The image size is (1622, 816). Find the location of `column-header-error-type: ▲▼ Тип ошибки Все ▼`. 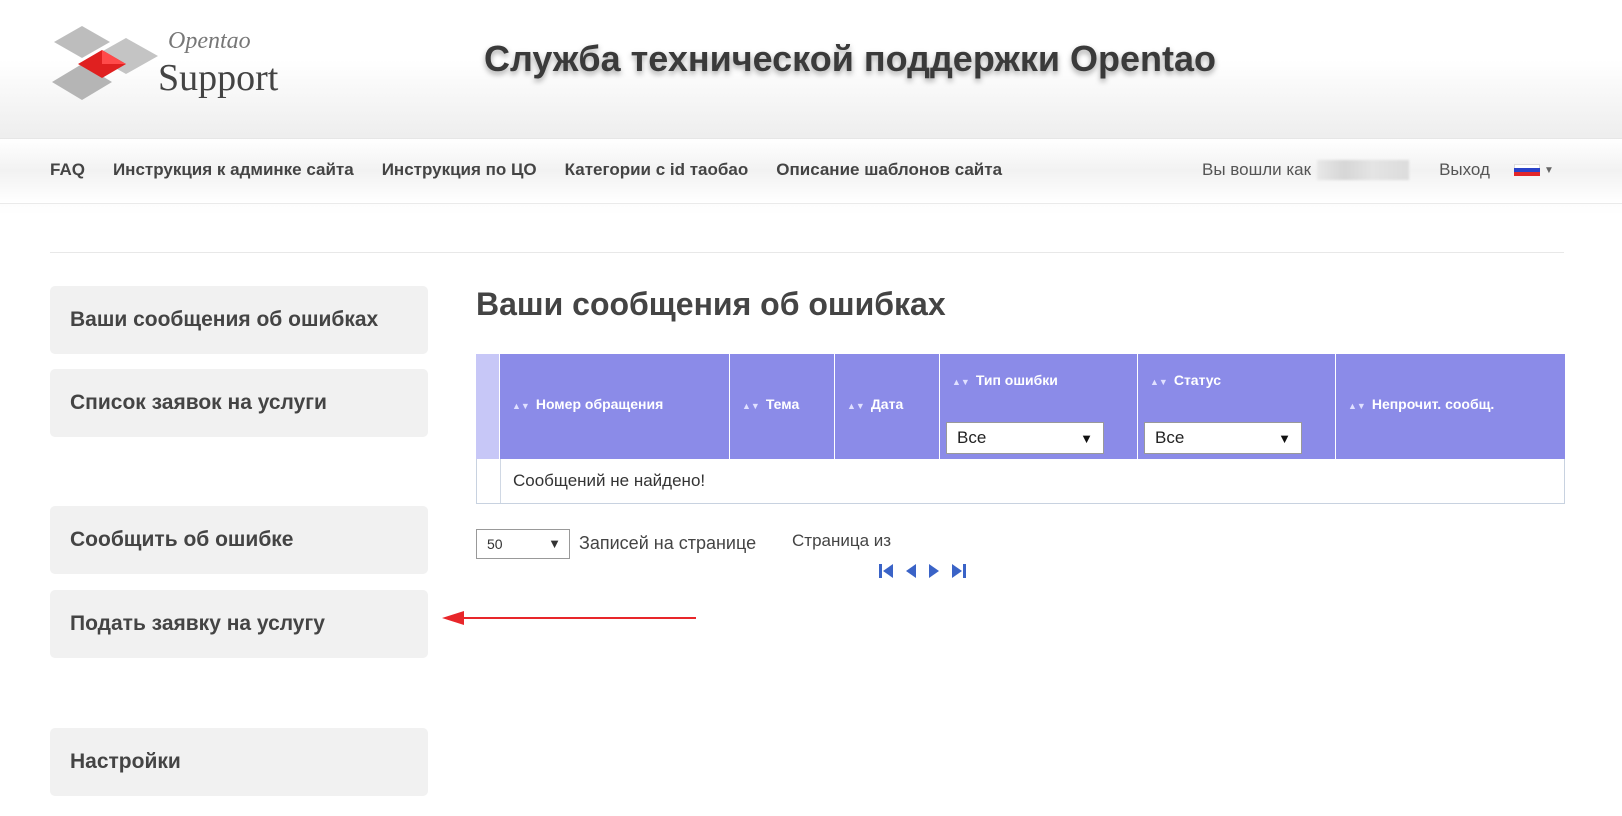

column-header-error-type: ▲▼ Тип ошибки Все ▼ is located at coordinates (1039, 406).